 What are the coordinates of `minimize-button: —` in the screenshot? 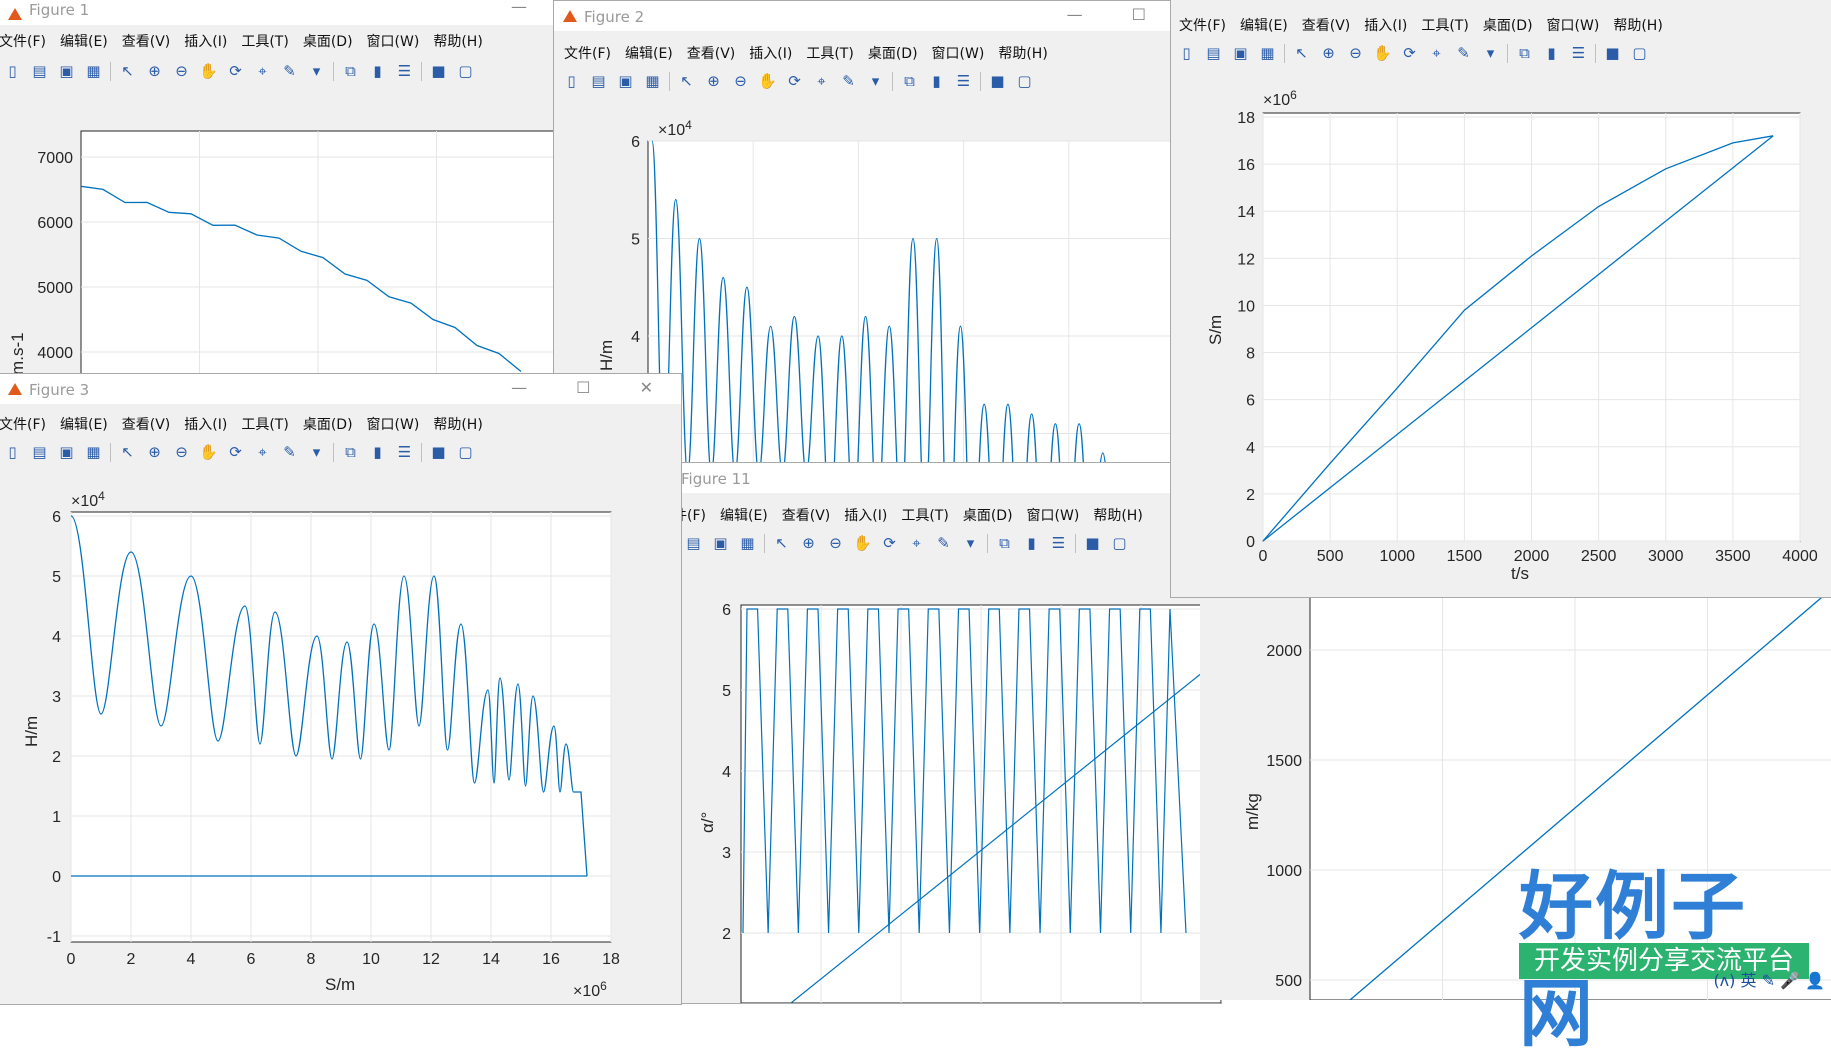 It's located at (530, 8).